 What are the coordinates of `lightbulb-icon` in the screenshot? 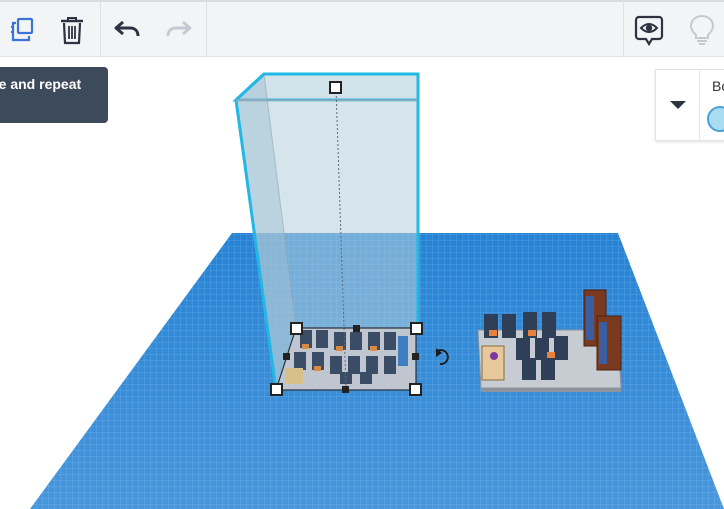 It's located at (702, 29).